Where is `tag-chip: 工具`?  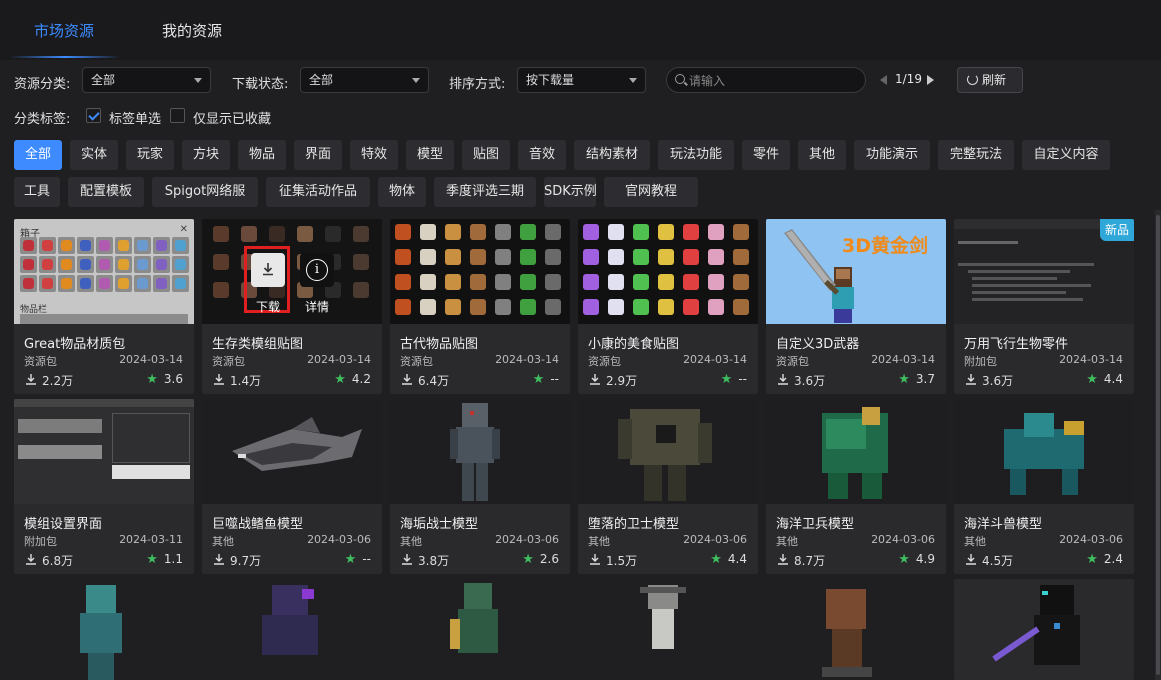 tag-chip: 工具 is located at coordinates (37, 192).